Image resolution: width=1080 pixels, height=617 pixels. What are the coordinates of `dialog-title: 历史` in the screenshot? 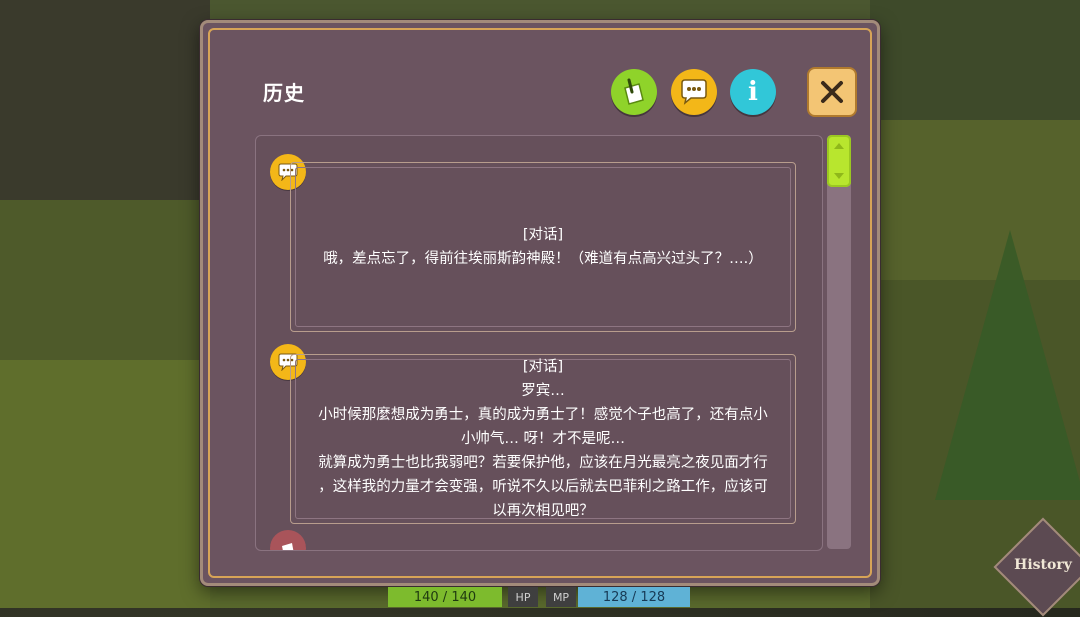 It's located at (284, 93).